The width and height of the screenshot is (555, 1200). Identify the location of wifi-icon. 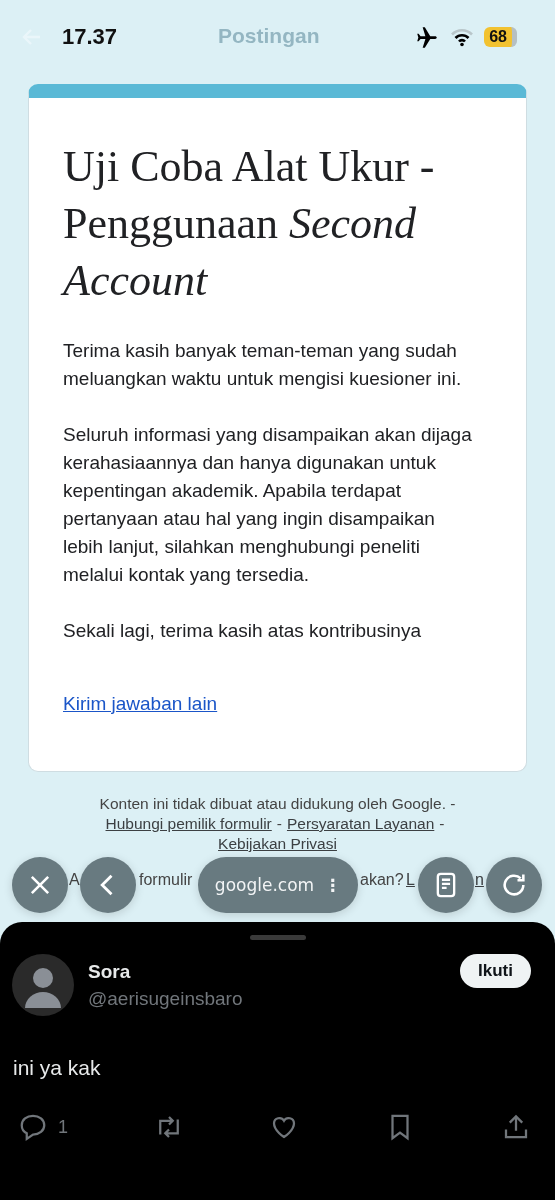
(462, 37).